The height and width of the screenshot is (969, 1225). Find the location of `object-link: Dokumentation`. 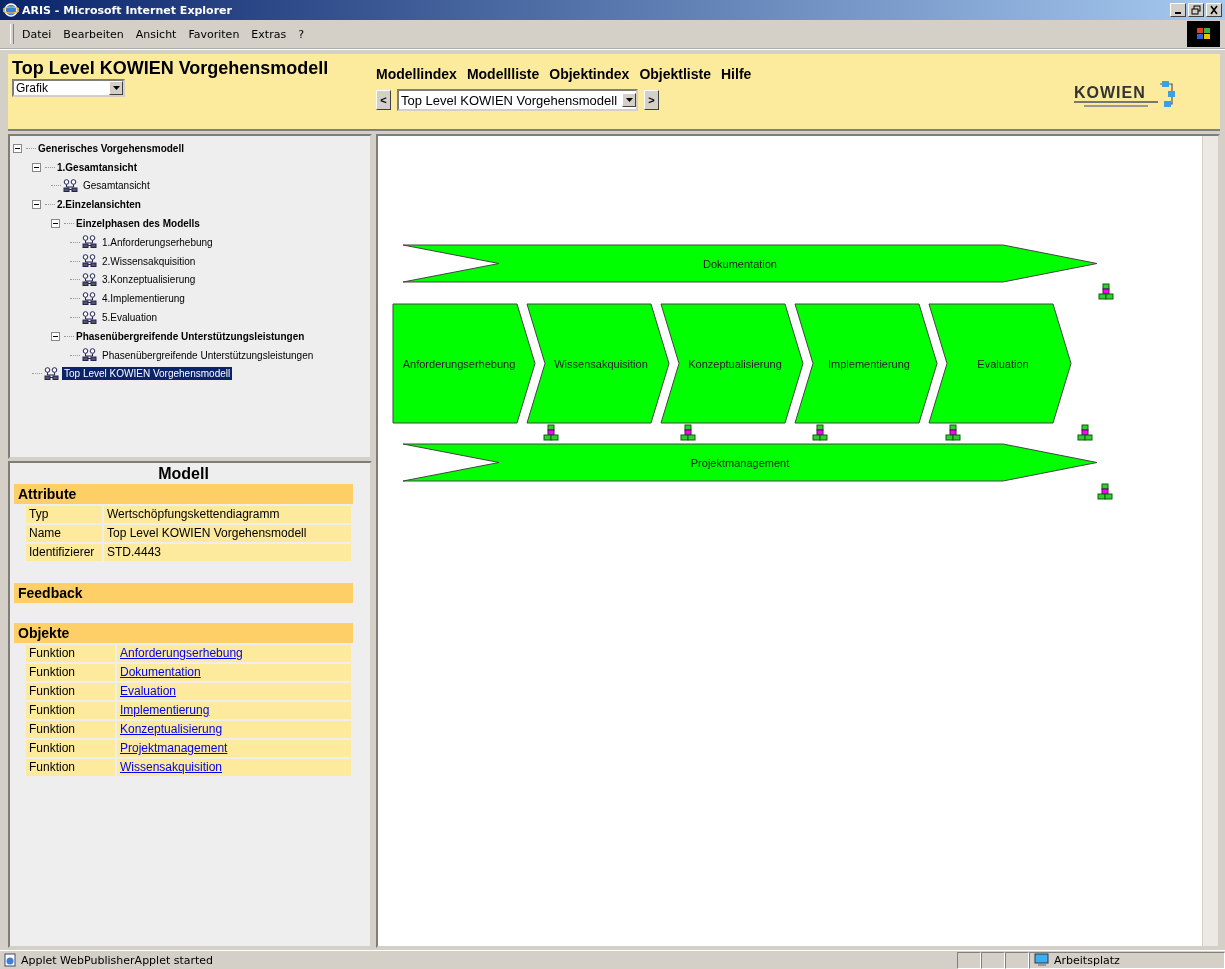

object-link: Dokumentation is located at coordinates (160, 672).